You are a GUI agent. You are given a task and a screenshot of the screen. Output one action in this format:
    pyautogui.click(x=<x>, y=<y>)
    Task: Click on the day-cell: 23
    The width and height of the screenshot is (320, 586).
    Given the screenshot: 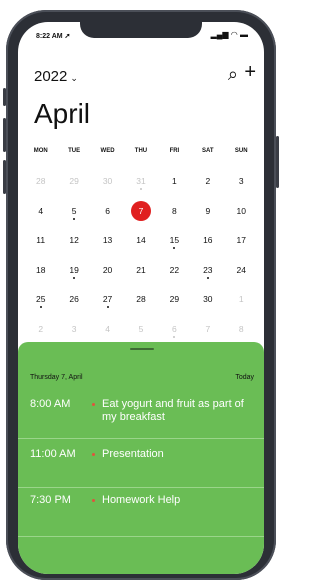 What is the action you would take?
    pyautogui.click(x=207, y=276)
    